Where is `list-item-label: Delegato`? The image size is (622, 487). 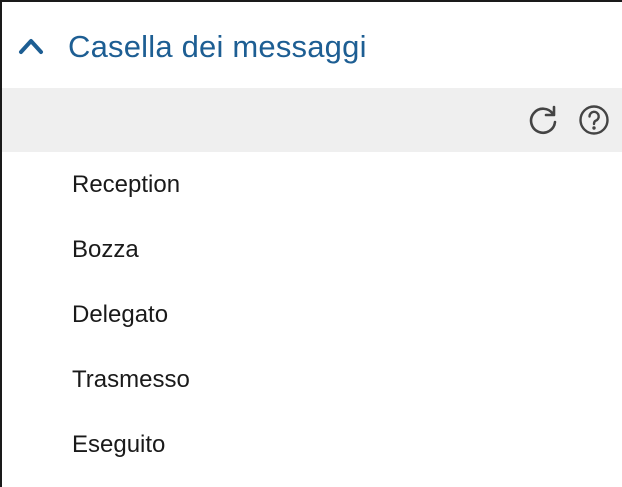 list-item-label: Delegato is located at coordinates (120, 314).